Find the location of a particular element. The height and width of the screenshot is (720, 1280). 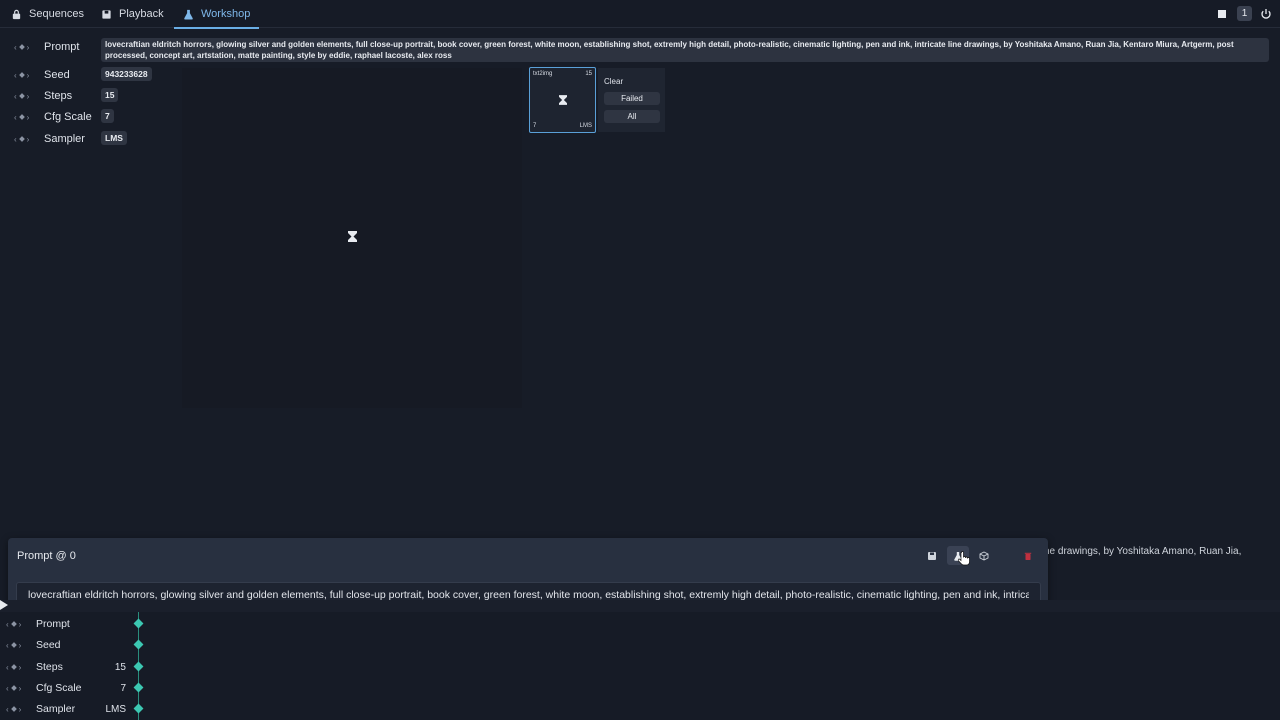

save-keyframe-button is located at coordinates (932, 555).